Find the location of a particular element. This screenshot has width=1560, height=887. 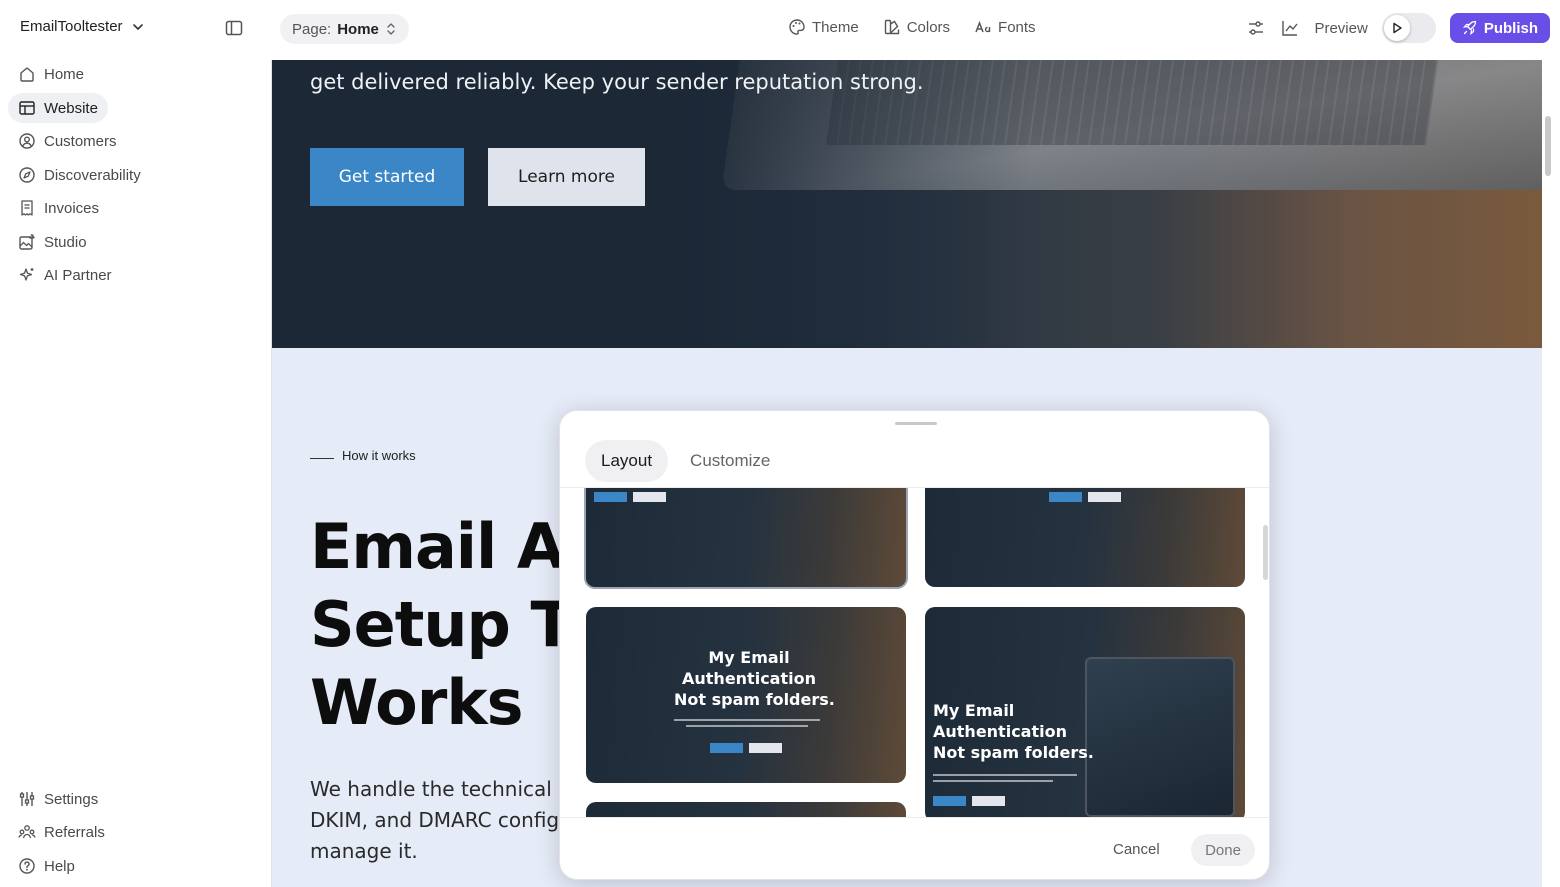

sidebar-item-label: Website is located at coordinates (71, 108).